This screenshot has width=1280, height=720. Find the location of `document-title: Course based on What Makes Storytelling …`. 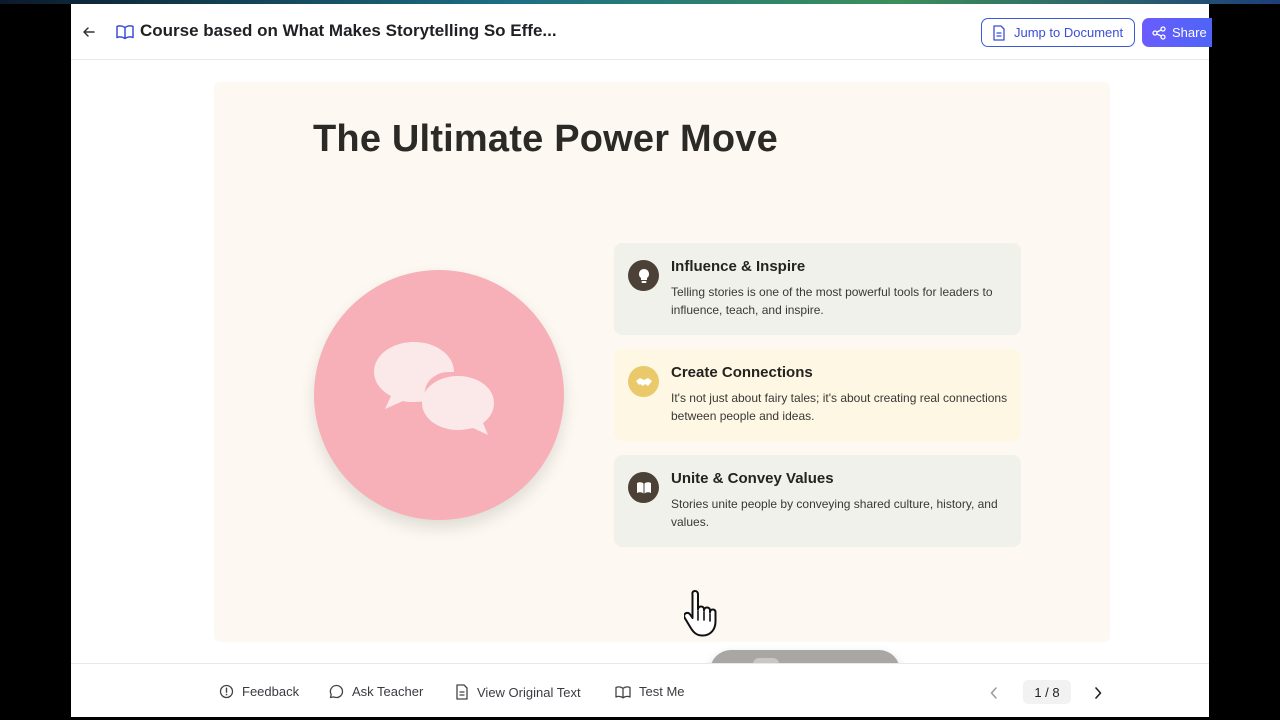

document-title: Course based on What Makes Storytelling … is located at coordinates (348, 30).